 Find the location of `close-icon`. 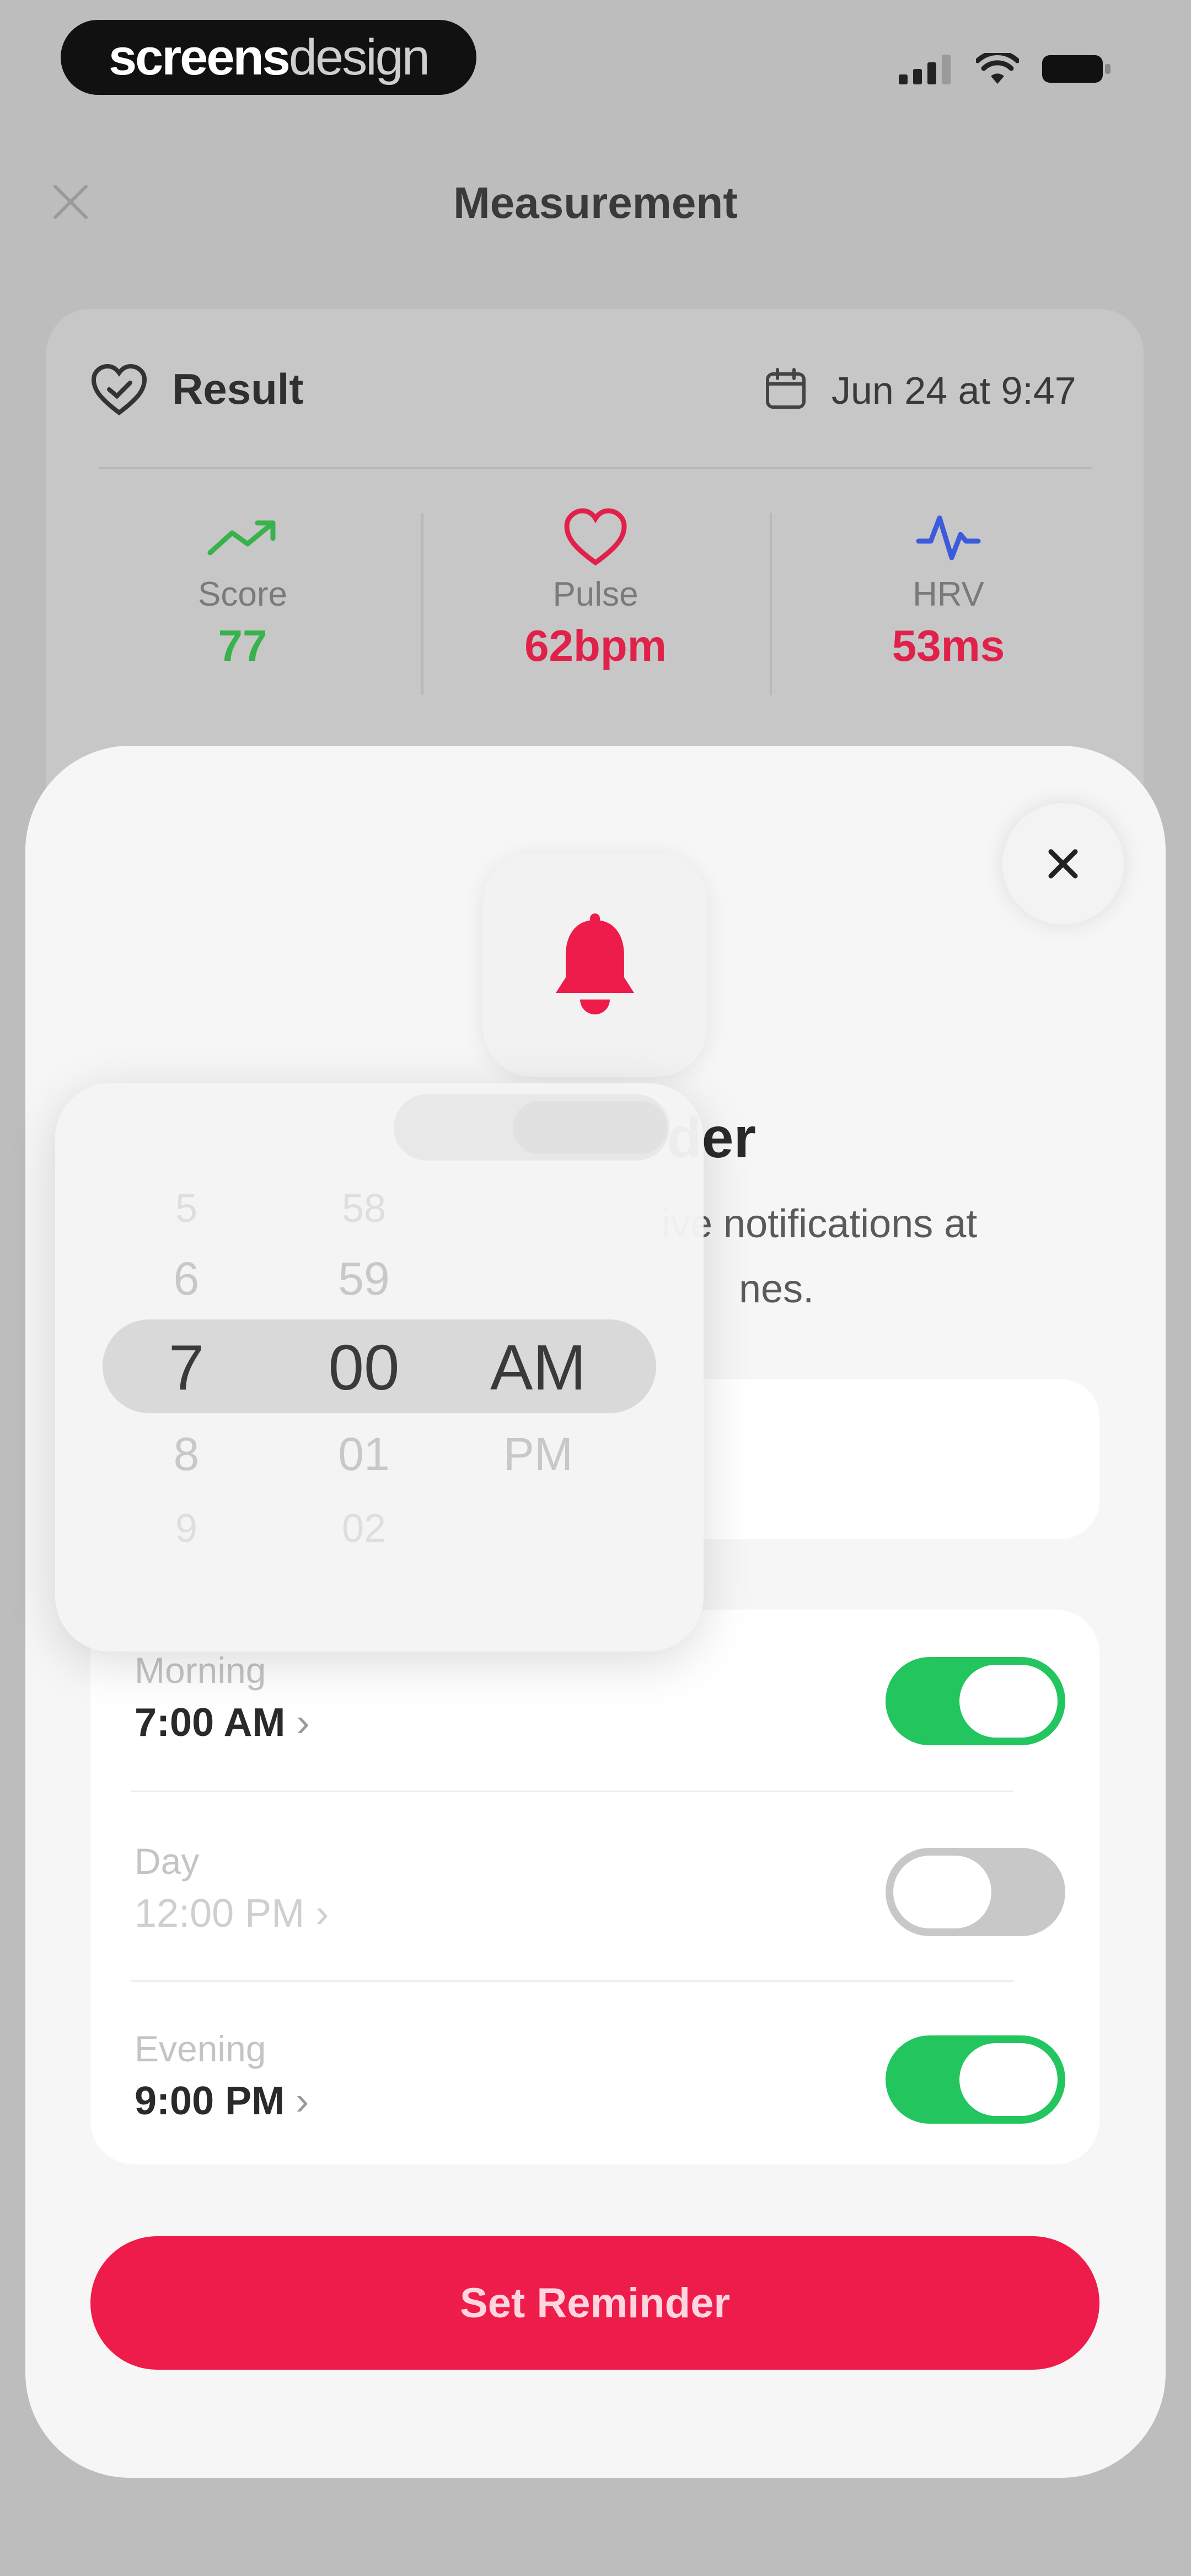

close-icon is located at coordinates (1063, 864).